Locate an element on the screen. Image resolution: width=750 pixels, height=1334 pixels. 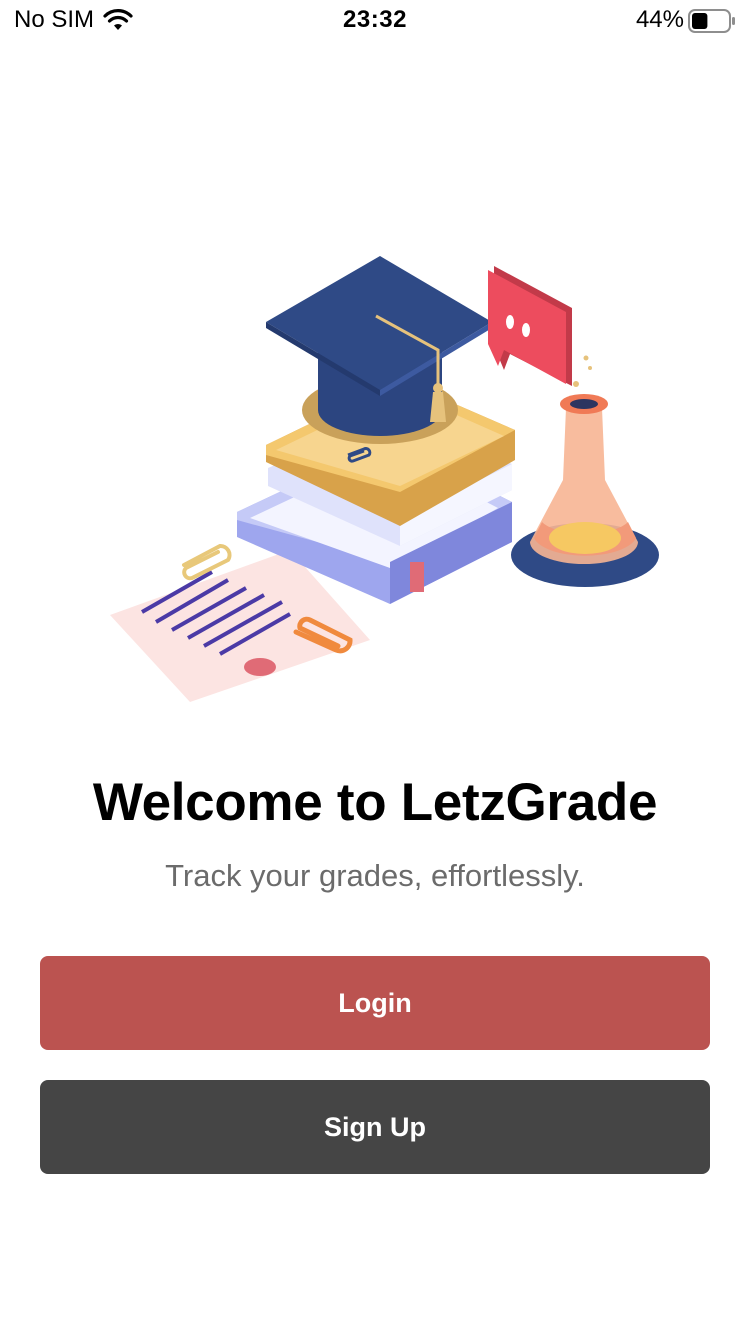
page-subtitle: Track your grades, effortlessly. is located at coordinates (375, 875).